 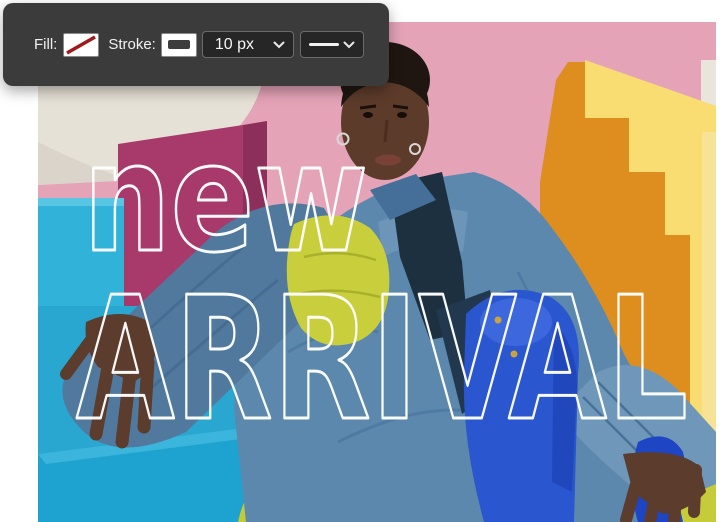 I want to click on stroke-style-dropdown, so click(x=331, y=44).